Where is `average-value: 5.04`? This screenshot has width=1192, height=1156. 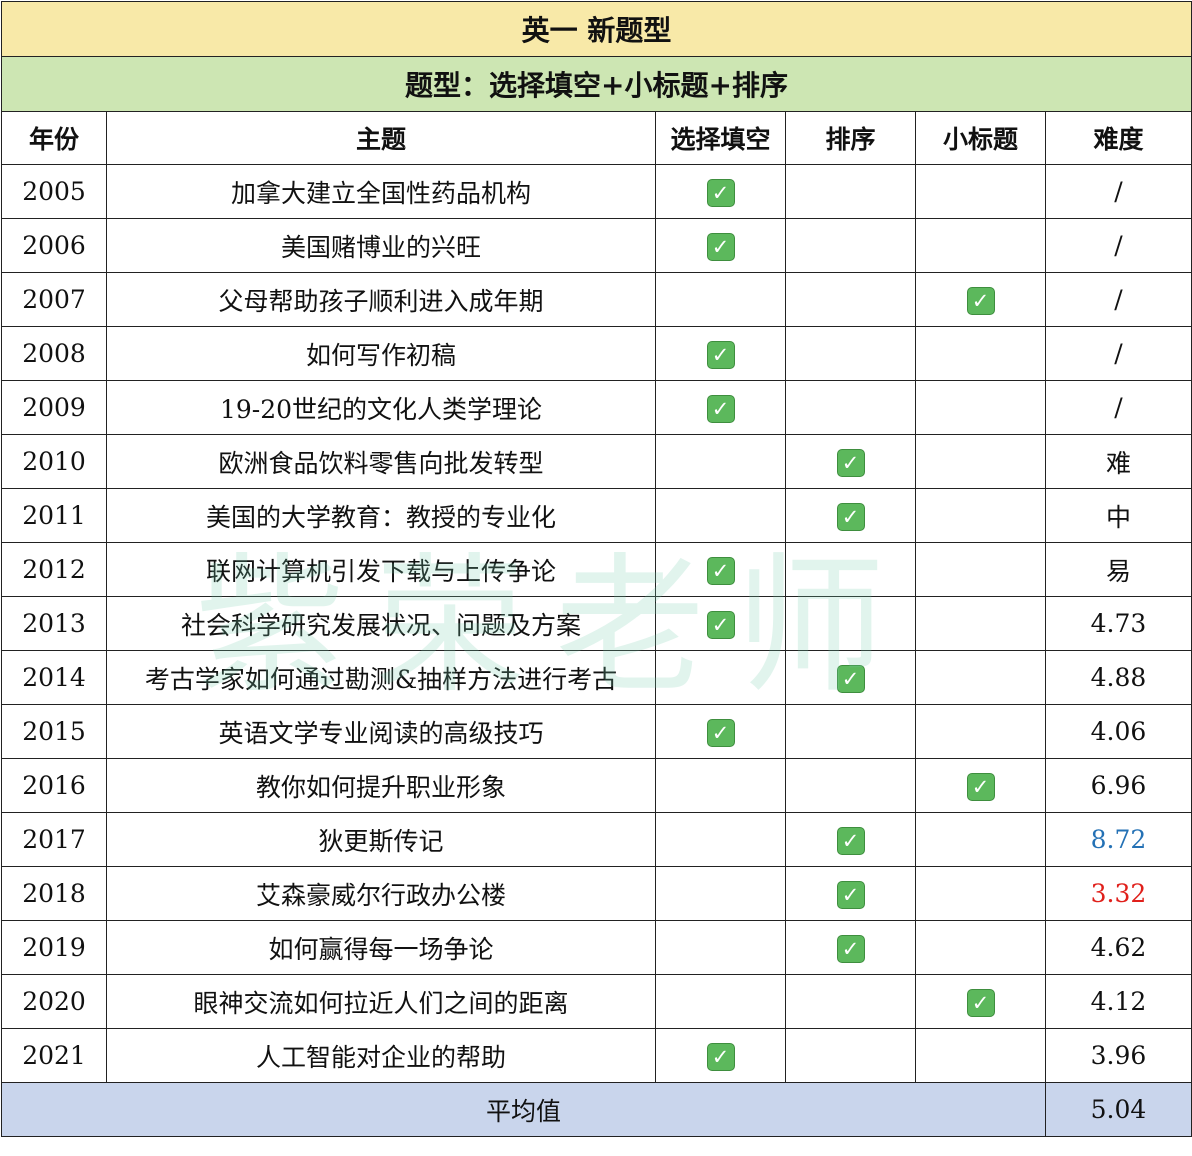
average-value: 5.04 is located at coordinates (1118, 1109).